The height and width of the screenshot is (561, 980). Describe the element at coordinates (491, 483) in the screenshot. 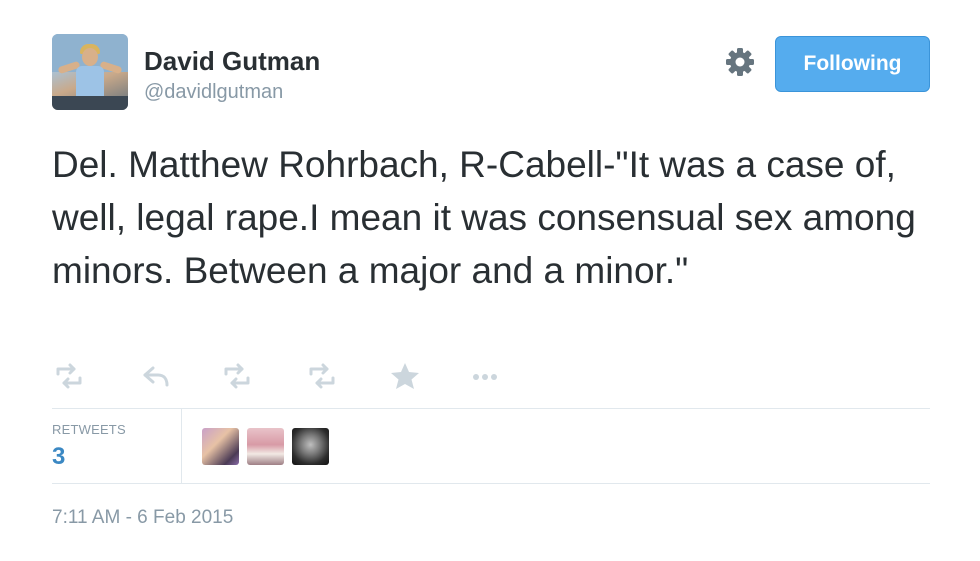

I see `stats-divider-bottom` at that location.